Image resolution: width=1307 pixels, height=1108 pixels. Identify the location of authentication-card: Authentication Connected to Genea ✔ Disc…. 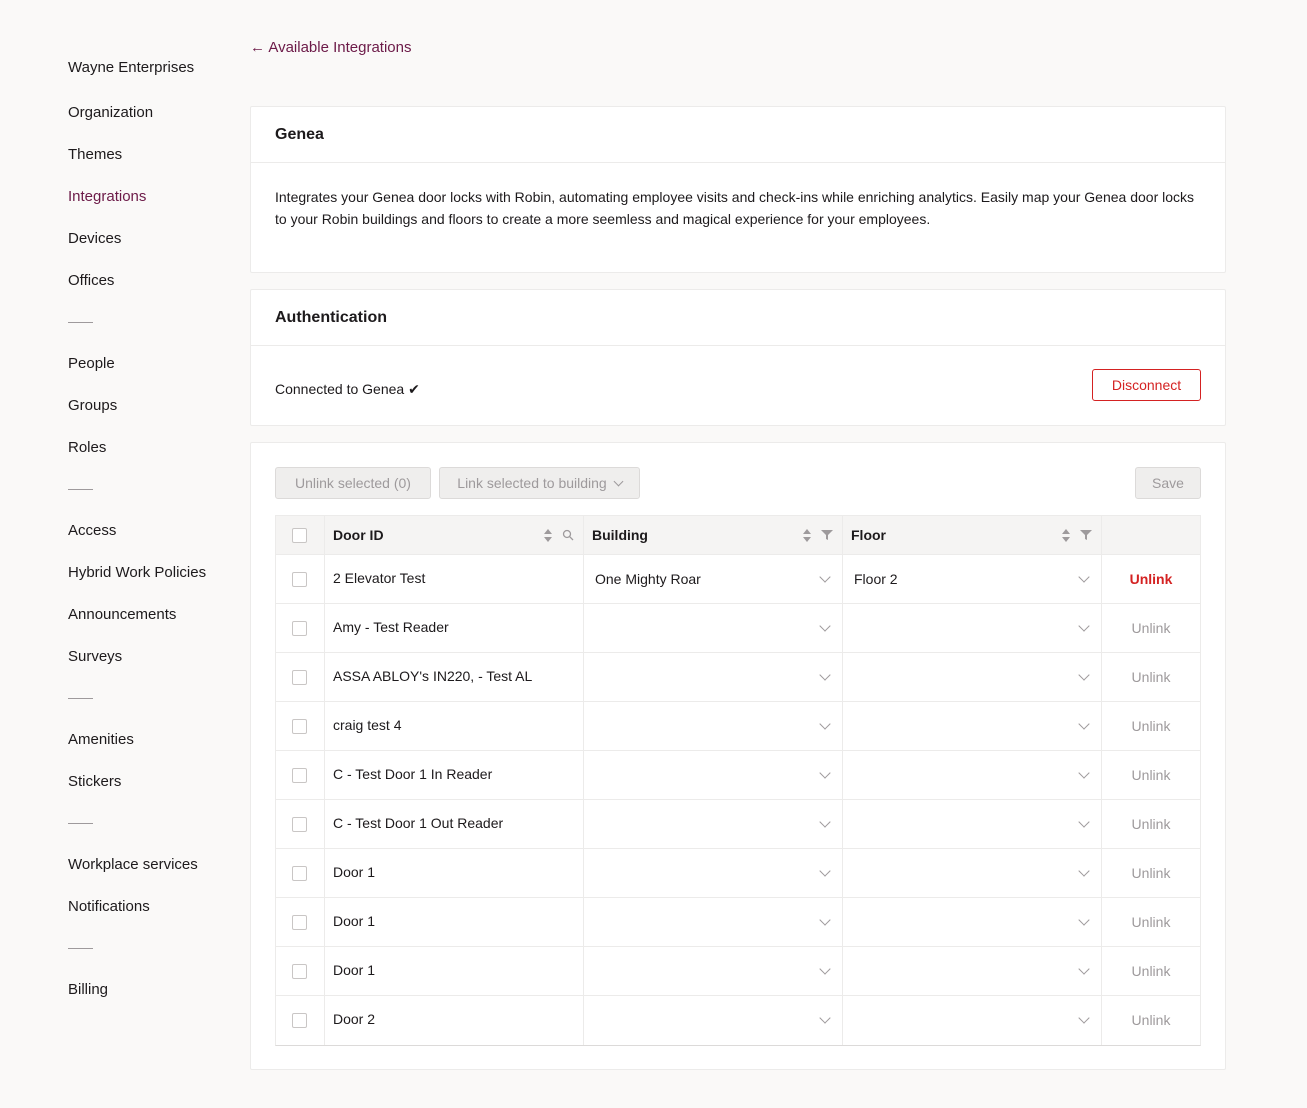
(738, 357).